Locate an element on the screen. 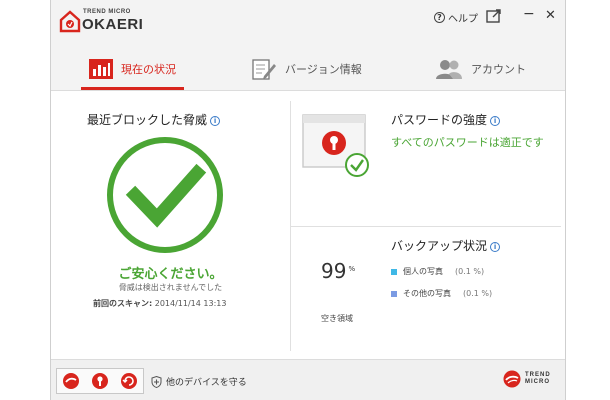  help-button: ? ヘルプ is located at coordinates (456, 17).